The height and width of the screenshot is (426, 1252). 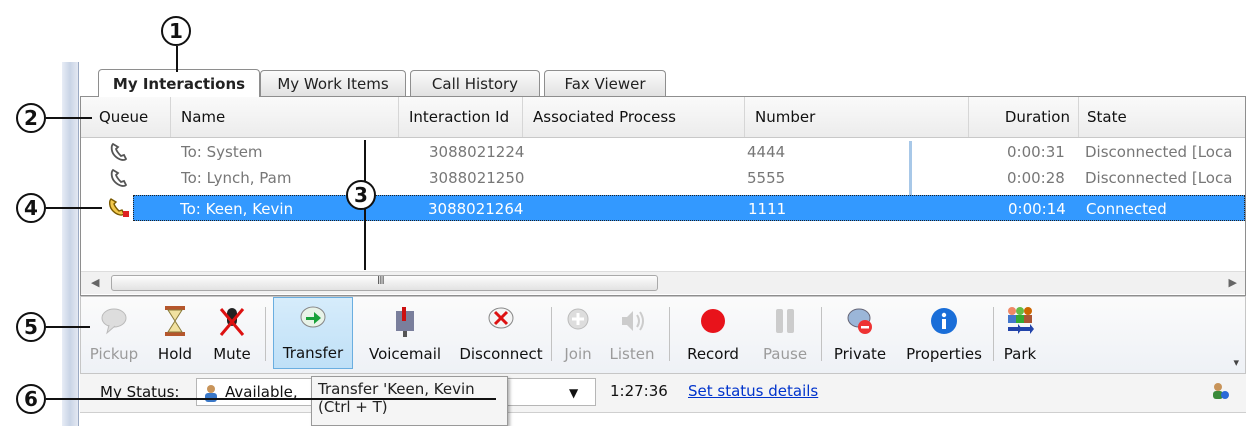 I want to click on speech-bubble-icon, so click(x=114, y=321).